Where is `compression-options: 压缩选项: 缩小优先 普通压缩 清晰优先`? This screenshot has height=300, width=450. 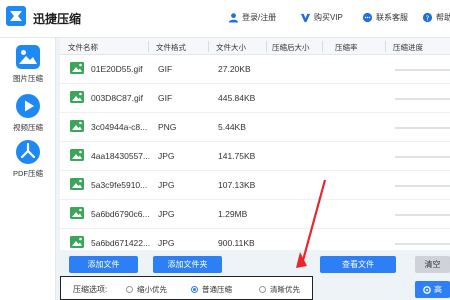 compression-options: 压缩选项: 缩小优先 普通压缩 清晰优先 is located at coordinates (186, 288).